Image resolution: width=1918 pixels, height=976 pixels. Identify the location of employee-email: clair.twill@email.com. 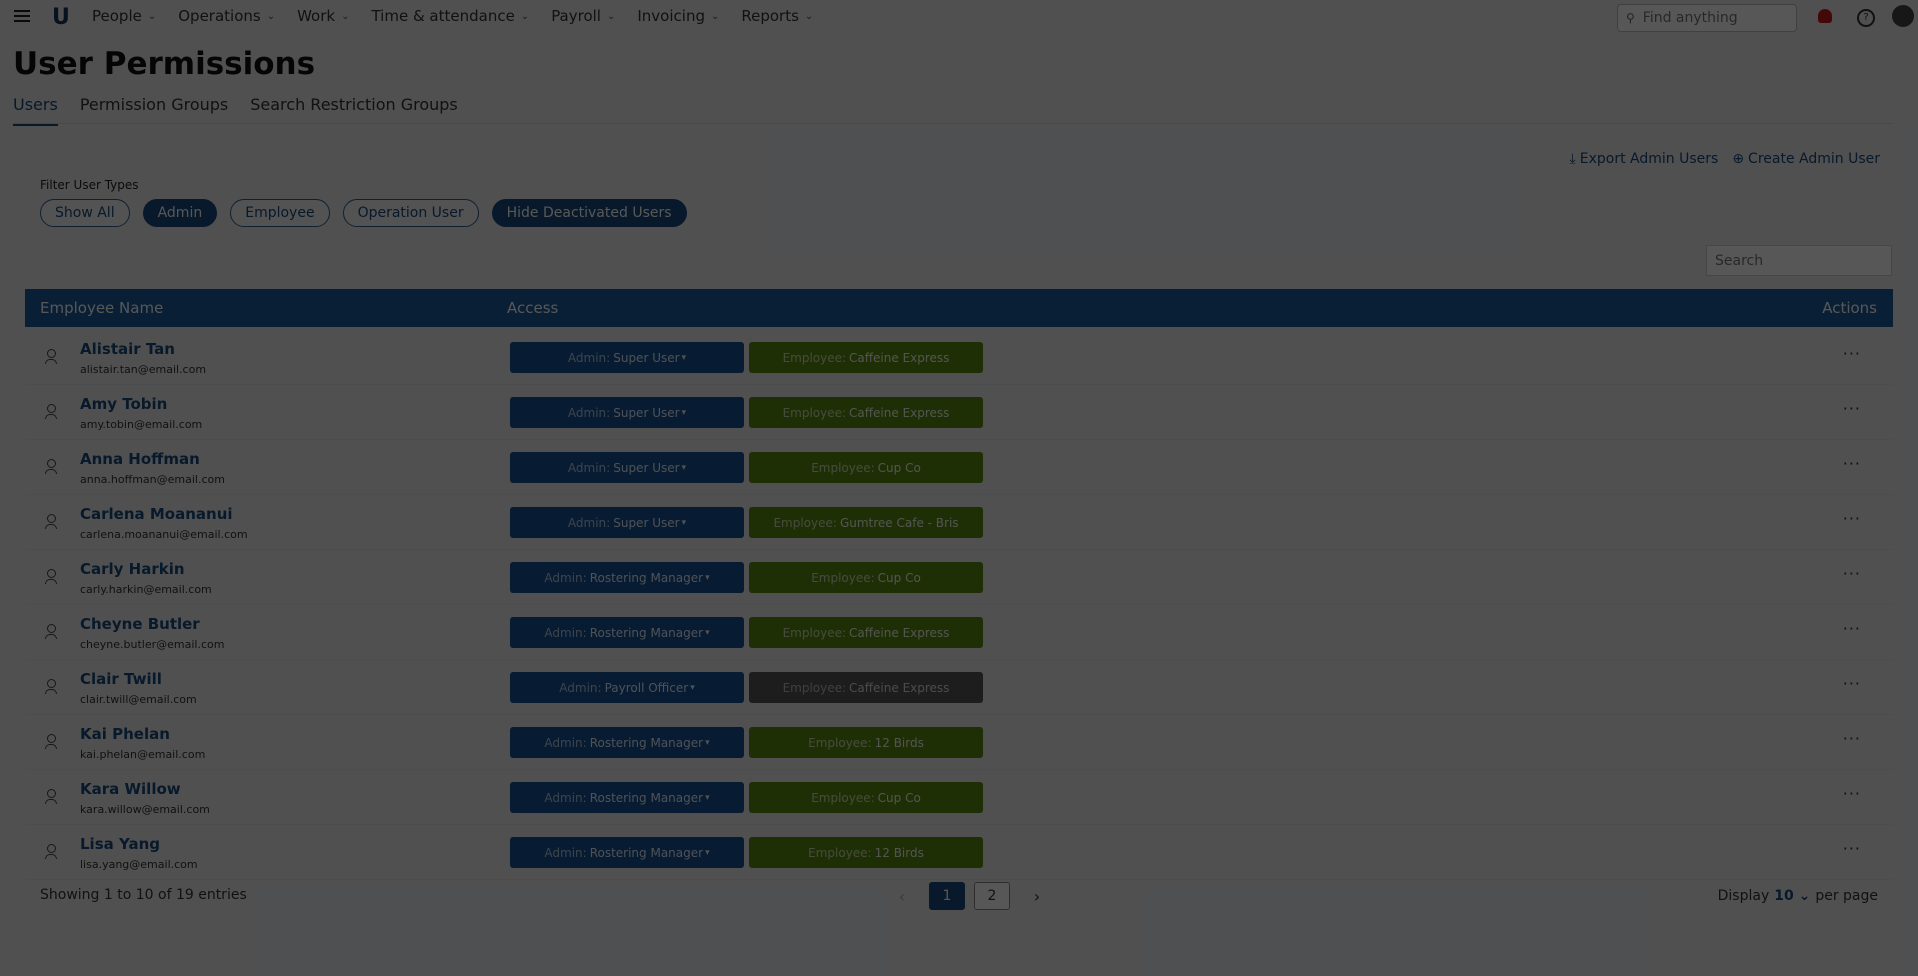
(138, 699).